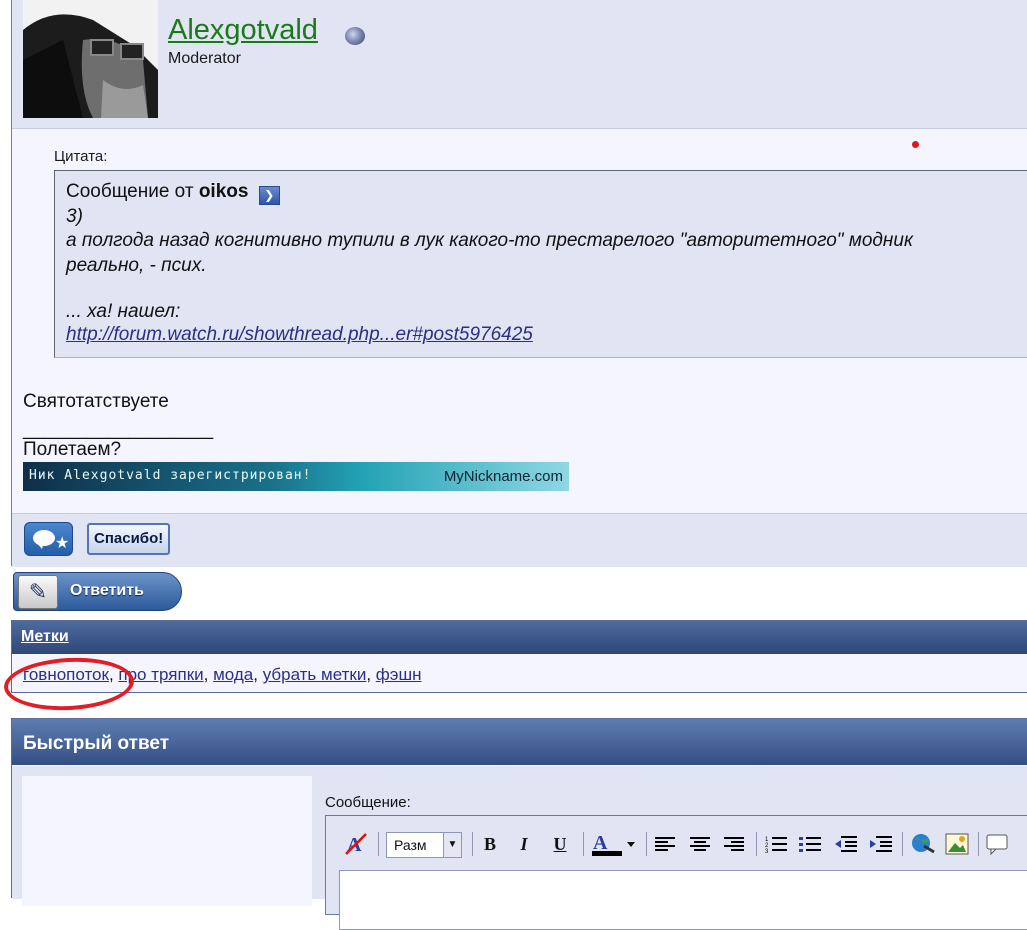 This screenshot has width=1027, height=930. What do you see at coordinates (130, 191) in the screenshot?
I see `quote-from-prefix: Сообщение от` at bounding box center [130, 191].